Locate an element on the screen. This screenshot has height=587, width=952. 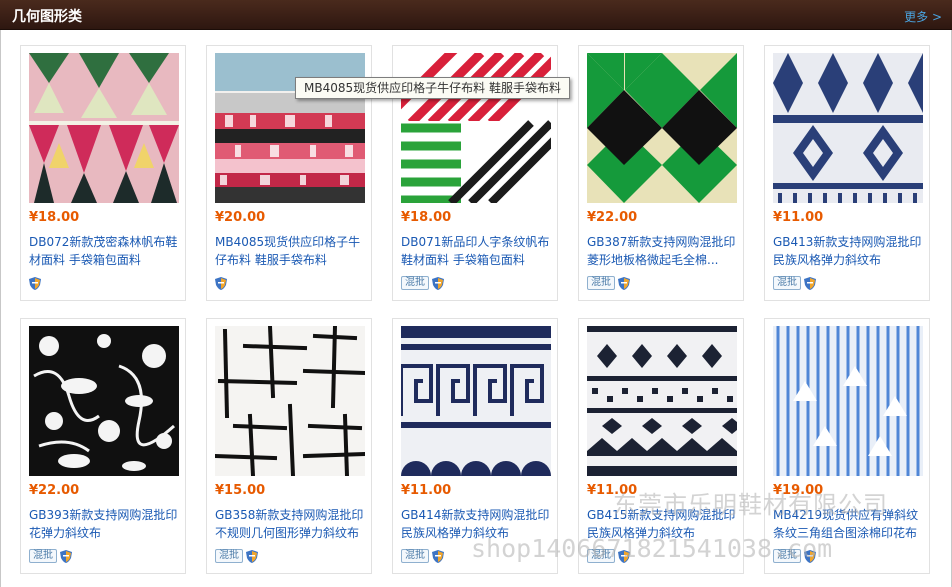
product-title-link: DB071新品印人字条纹帆布鞋材面料 手袋箱包面料 is located at coordinates (477, 252).